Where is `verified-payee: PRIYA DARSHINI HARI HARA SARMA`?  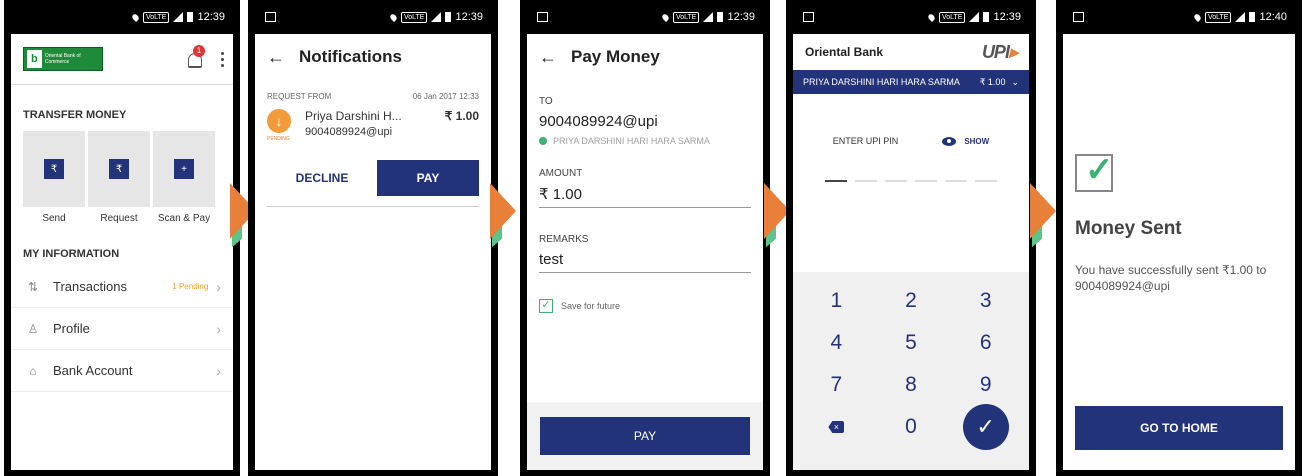
verified-payee: PRIYA DARSHINI HARI HARA SARMA is located at coordinates (645, 141).